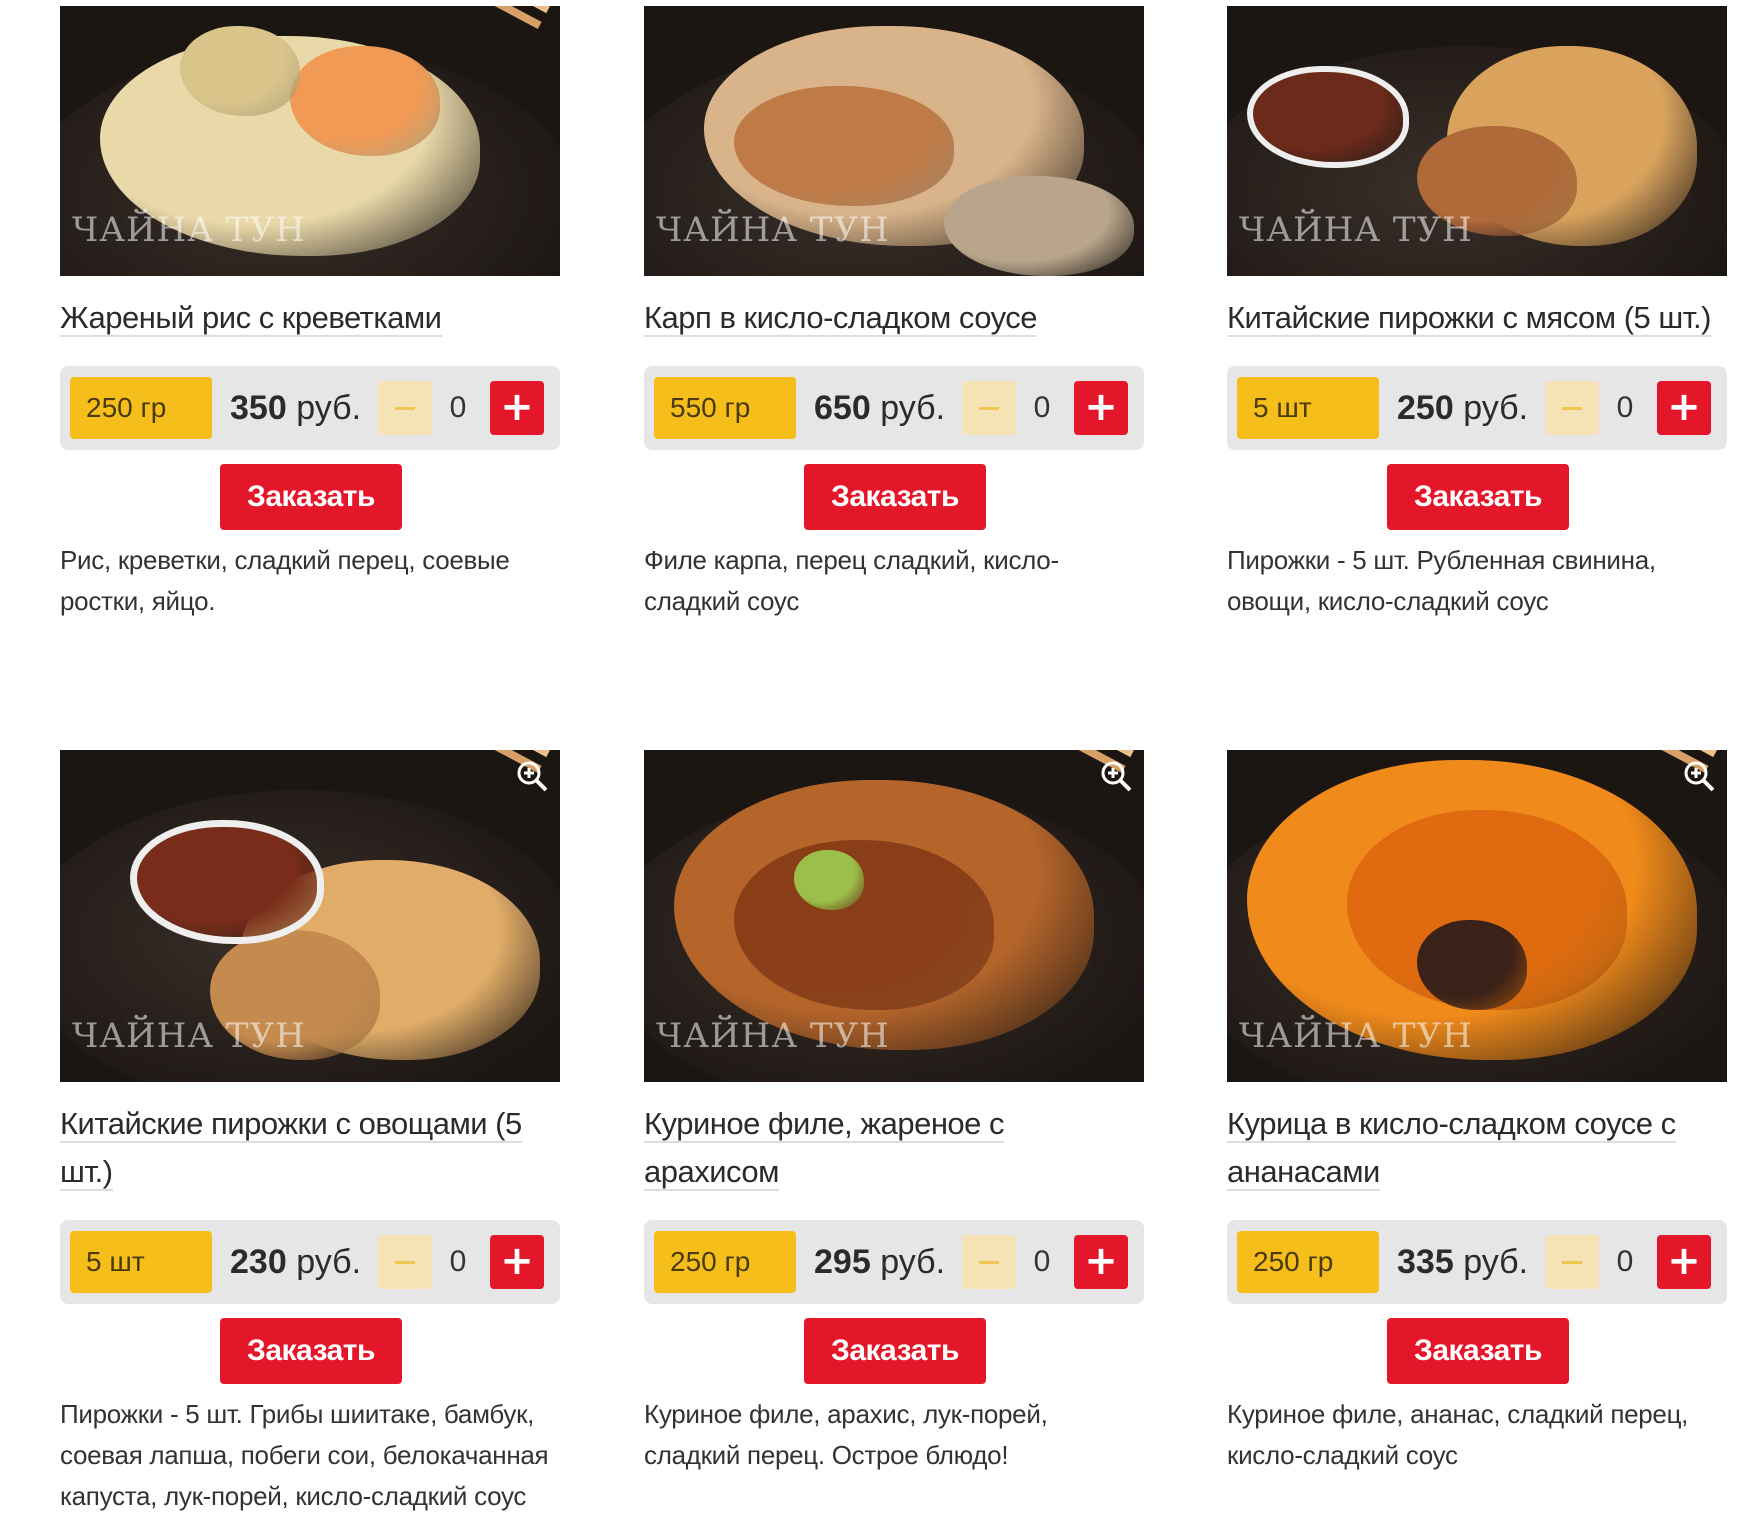  What do you see at coordinates (725, 408) in the screenshot?
I see `weight-badge: 550 гр` at bounding box center [725, 408].